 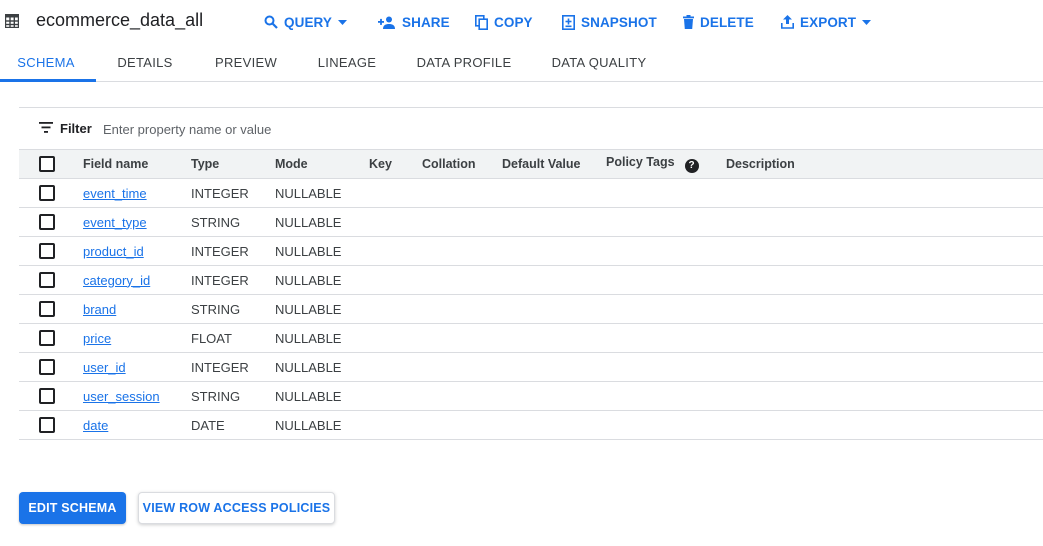 I want to click on field-name-link: price, so click(x=97, y=338).